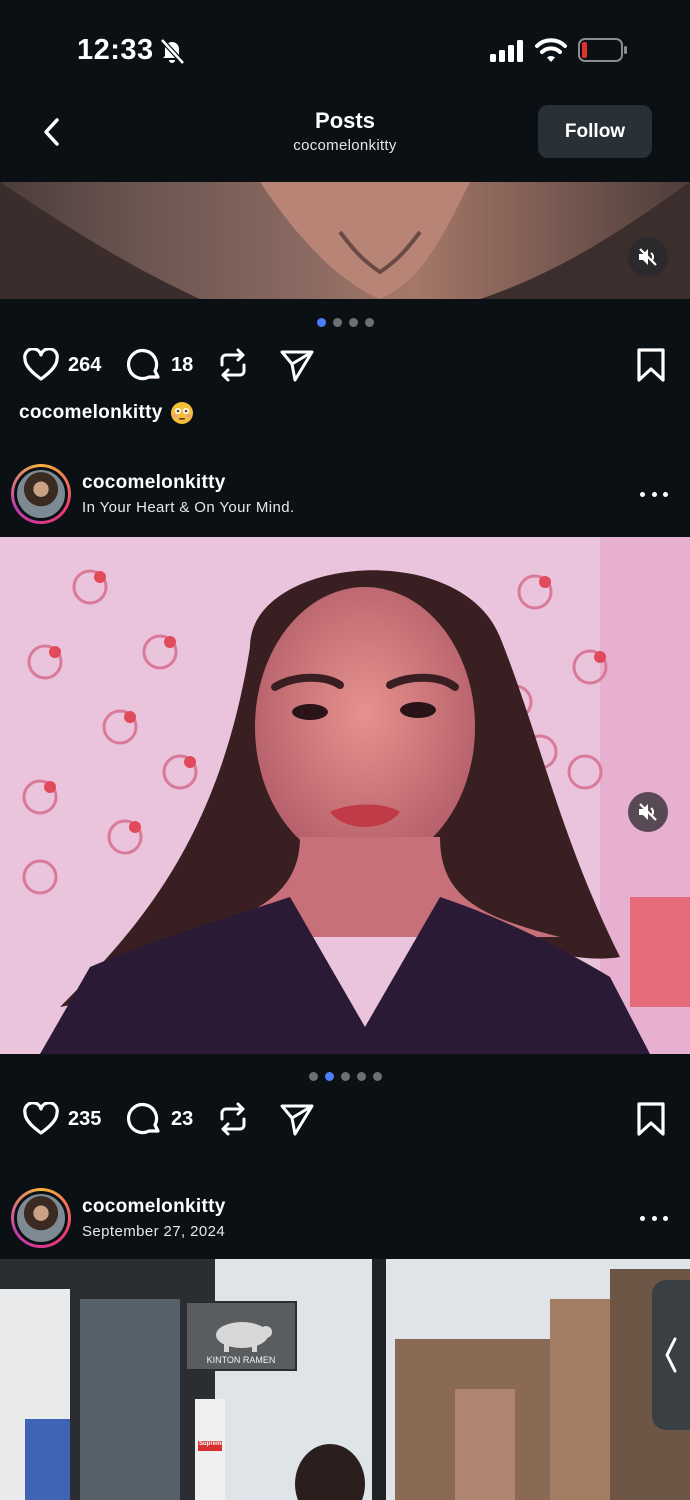 This screenshot has width=690, height=1500. I want to click on post-date: September 27, 2024, so click(154, 1231).